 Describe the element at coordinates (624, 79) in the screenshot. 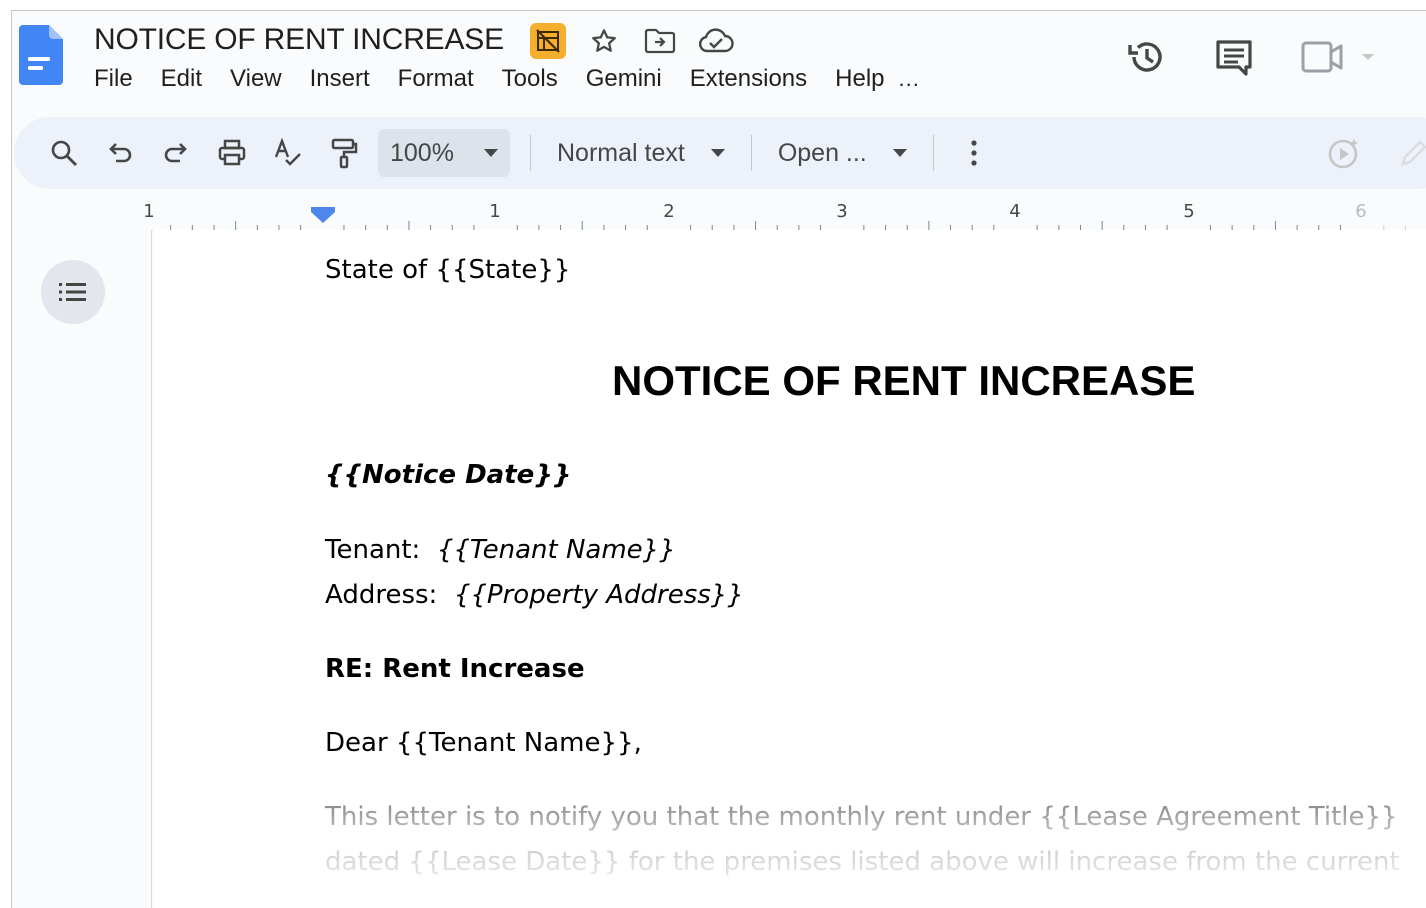

I see `menu-gemini: Gemini` at that location.